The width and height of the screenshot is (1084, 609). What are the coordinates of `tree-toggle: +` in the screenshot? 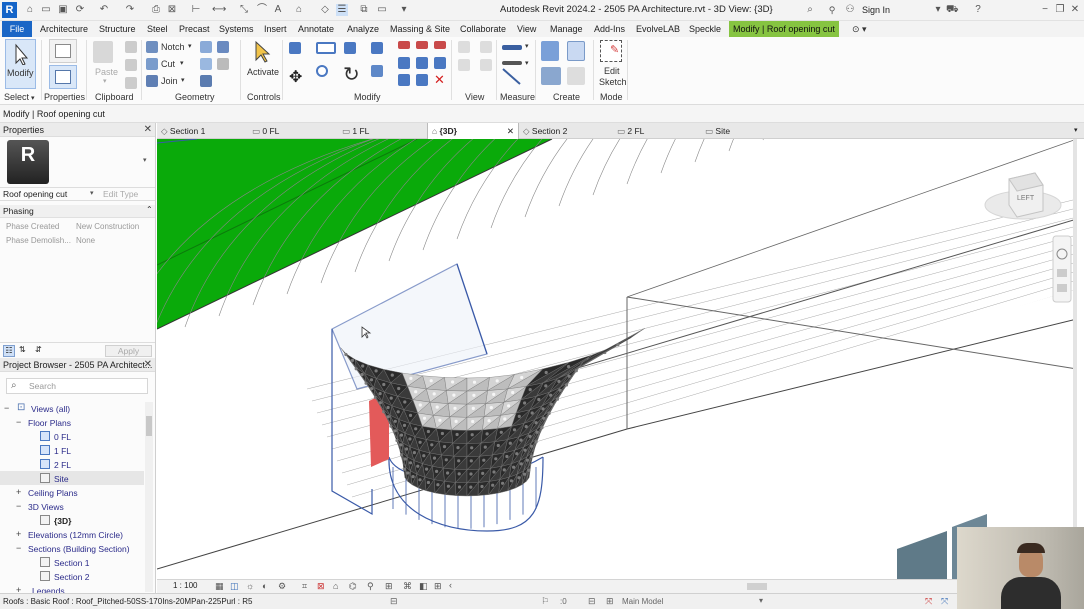 It's located at (18, 492).